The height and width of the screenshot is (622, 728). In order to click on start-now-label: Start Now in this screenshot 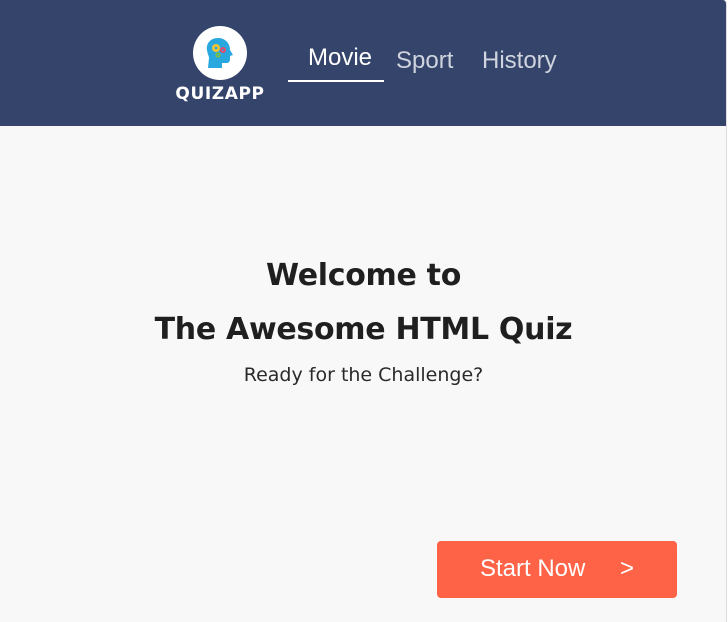, I will do `click(533, 568)`.